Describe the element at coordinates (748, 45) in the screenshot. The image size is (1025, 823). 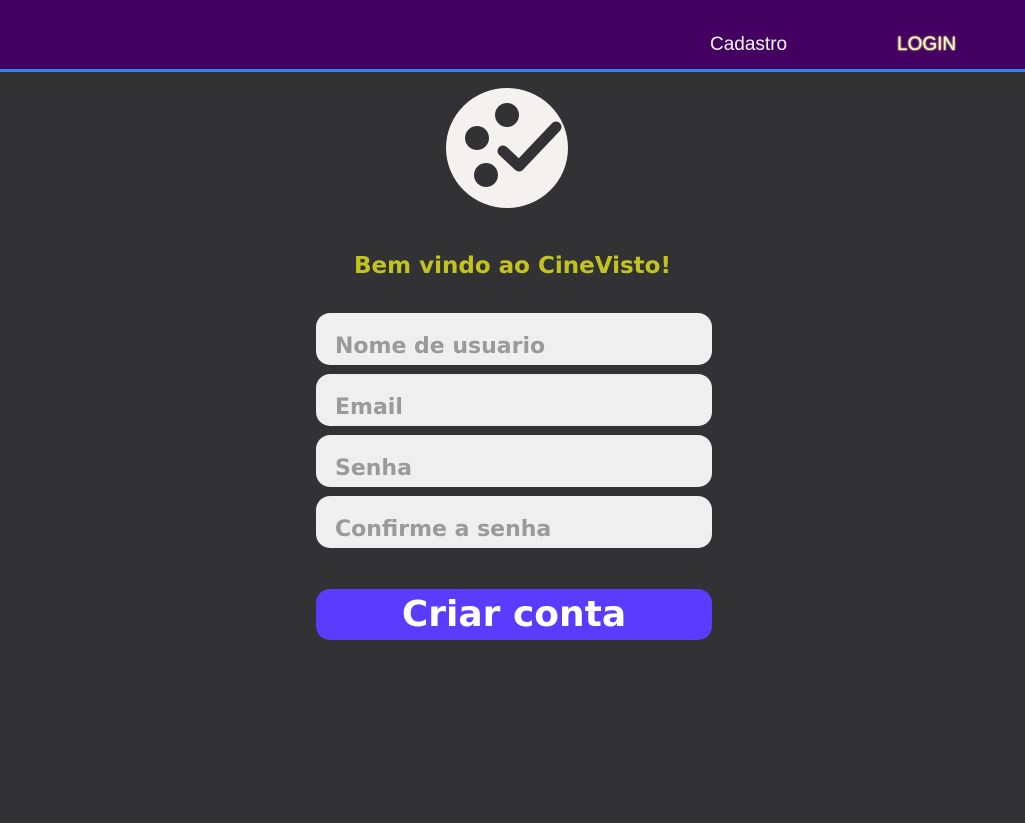
I see `nav-cadastro-link: Cadastro` at that location.